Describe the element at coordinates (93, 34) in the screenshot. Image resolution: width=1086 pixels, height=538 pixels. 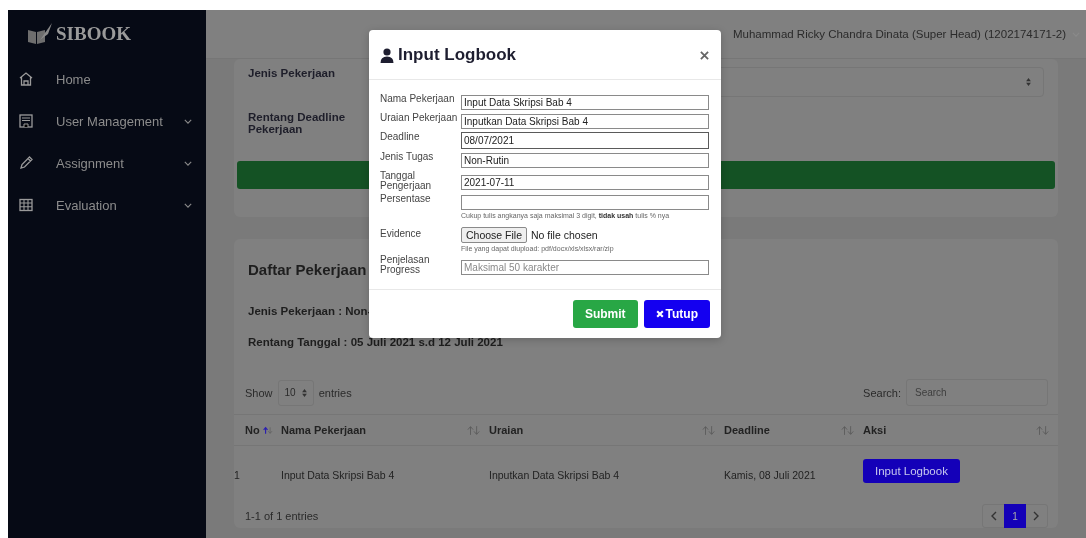
I see `brand-name: SIBOOK` at that location.